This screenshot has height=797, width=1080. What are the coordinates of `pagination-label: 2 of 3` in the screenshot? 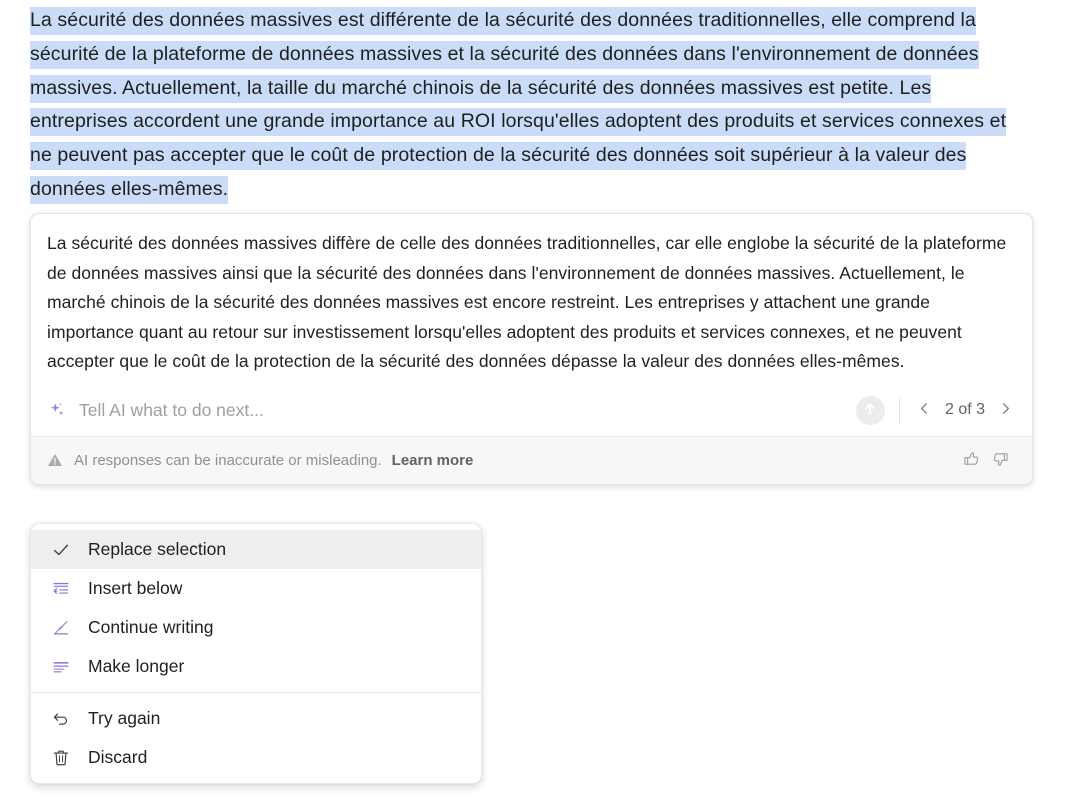 It's located at (964, 410).